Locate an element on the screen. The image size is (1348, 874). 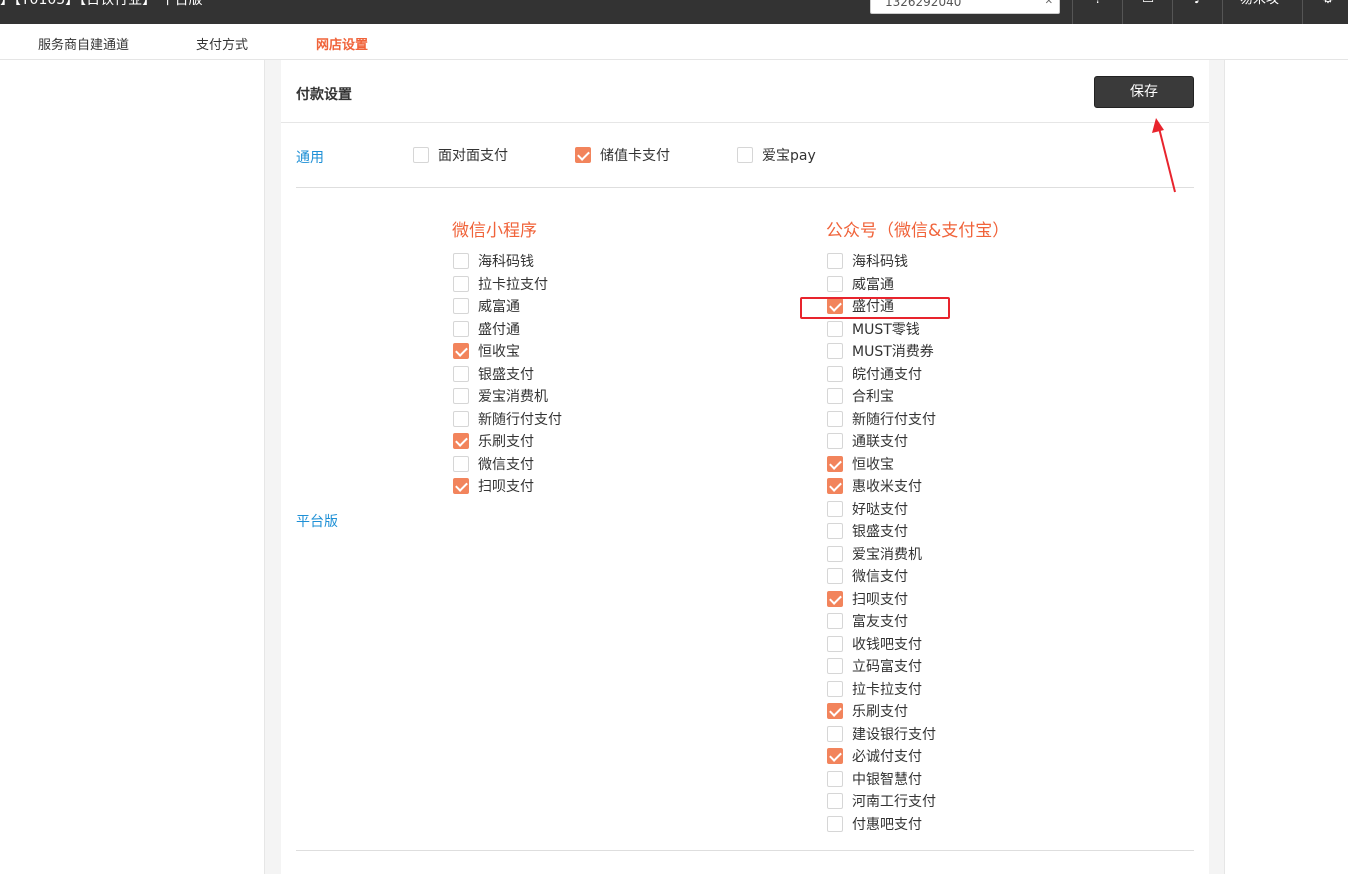
official-account-checkbox: 威富通 is located at coordinates (860, 284).